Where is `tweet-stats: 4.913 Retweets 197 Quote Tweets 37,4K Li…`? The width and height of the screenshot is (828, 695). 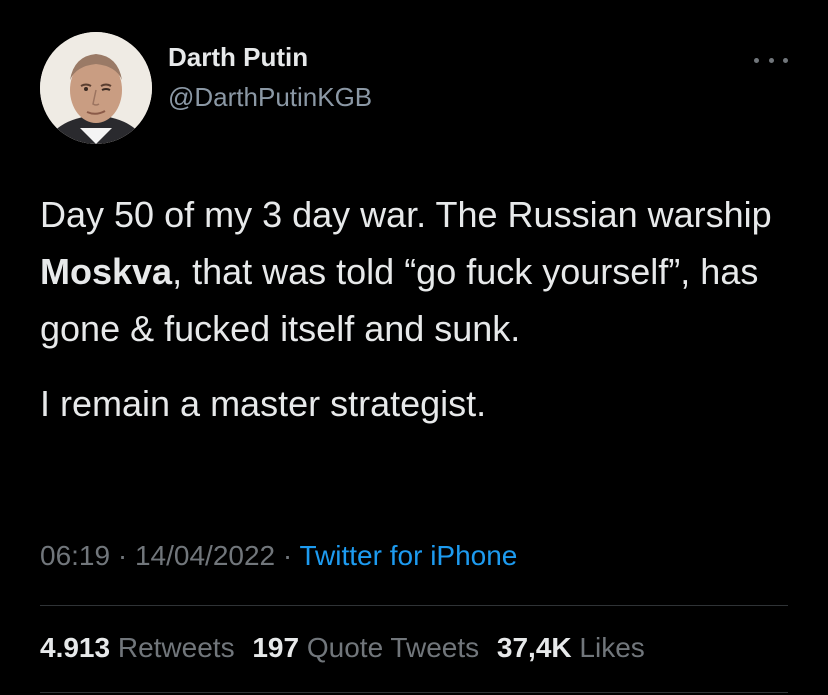 tweet-stats: 4.913 Retweets 197 Quote Tweets 37,4K Li… is located at coordinates (347, 648).